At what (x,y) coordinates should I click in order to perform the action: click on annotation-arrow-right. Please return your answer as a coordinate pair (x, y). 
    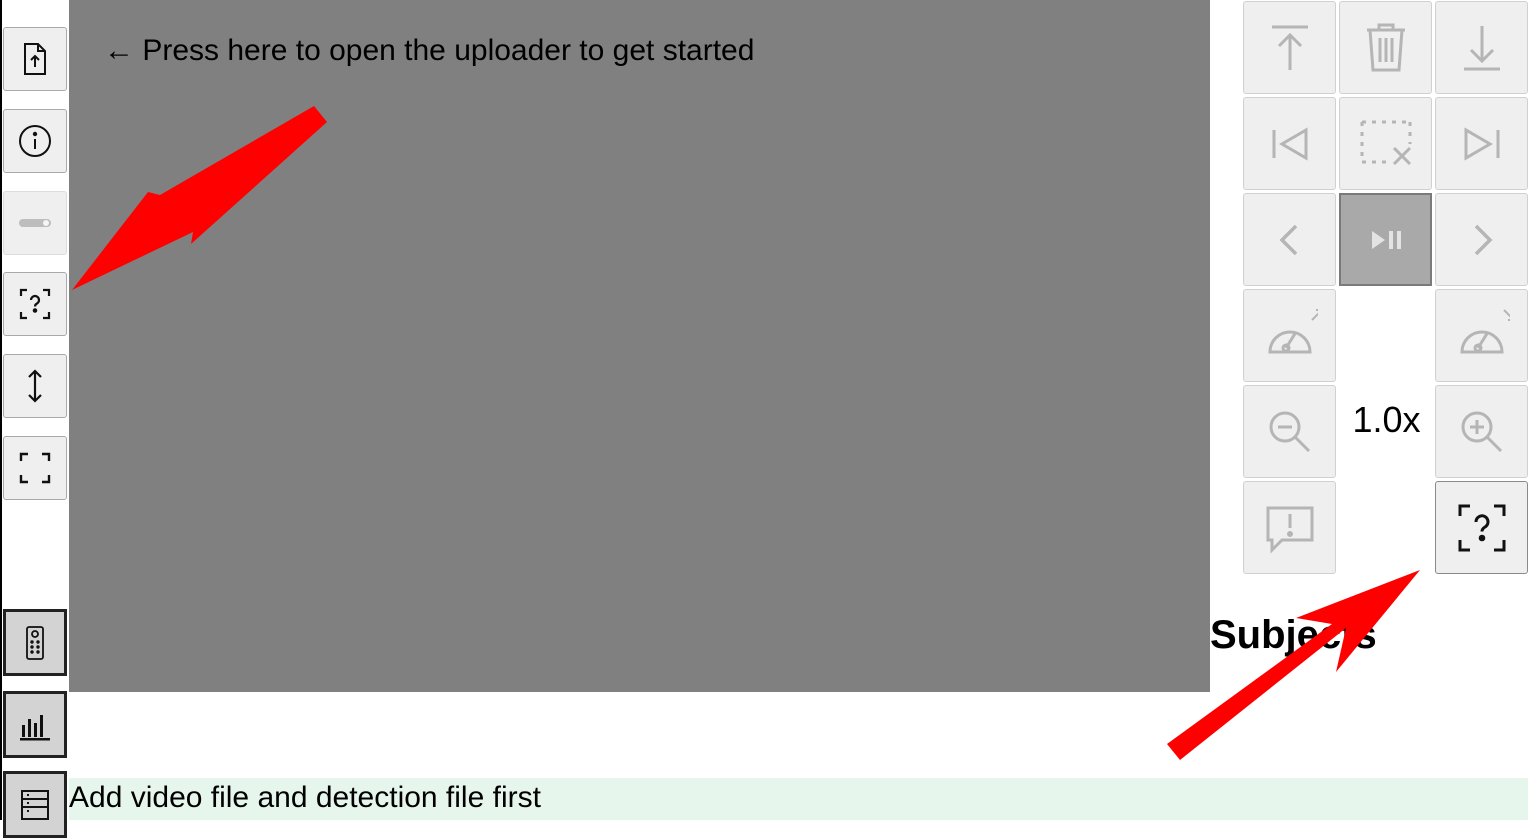
    Looking at the image, I should click on (1293, 665).